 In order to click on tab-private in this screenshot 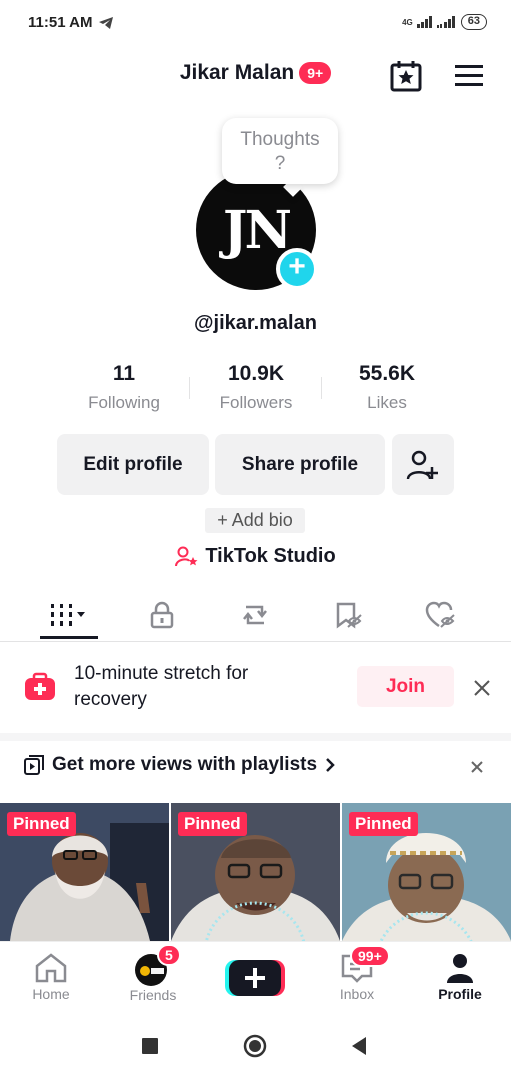, I will do `click(162, 615)`.